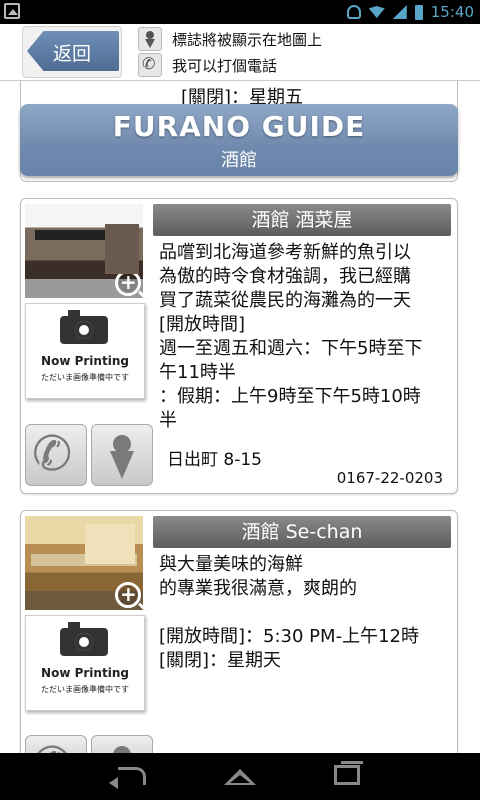 Image resolution: width=480 pixels, height=800 pixels. What do you see at coordinates (348, 773) in the screenshot?
I see `nav-recent-apps-icon` at bounding box center [348, 773].